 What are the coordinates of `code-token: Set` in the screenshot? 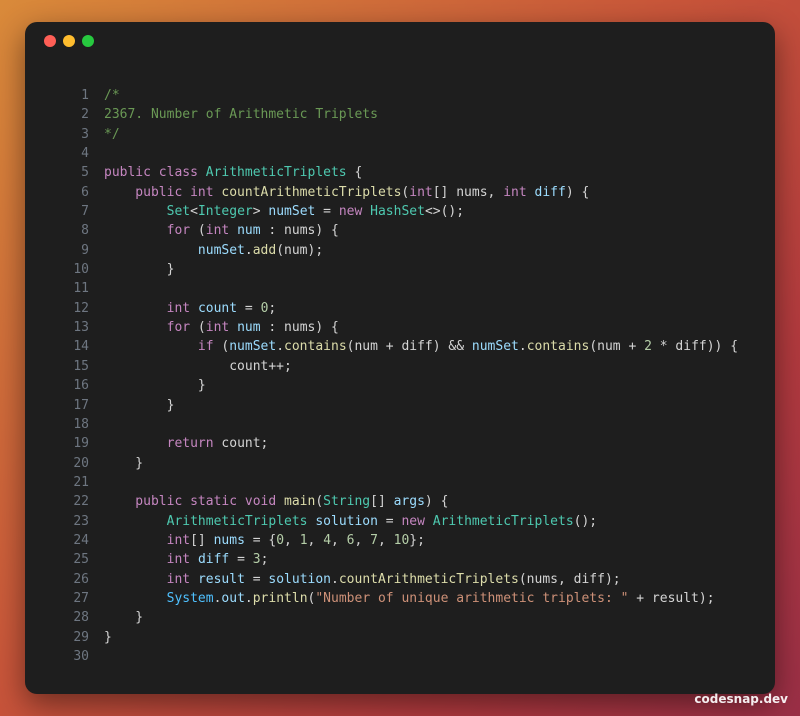 It's located at (178, 212).